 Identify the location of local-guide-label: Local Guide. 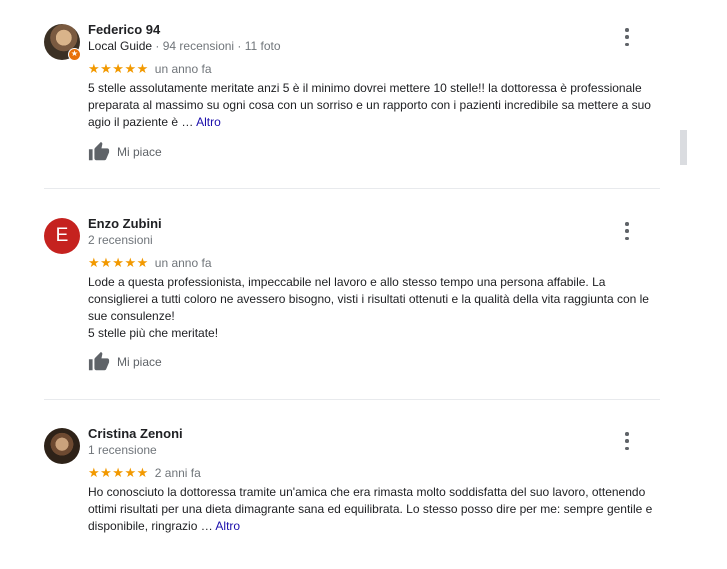
(120, 46).